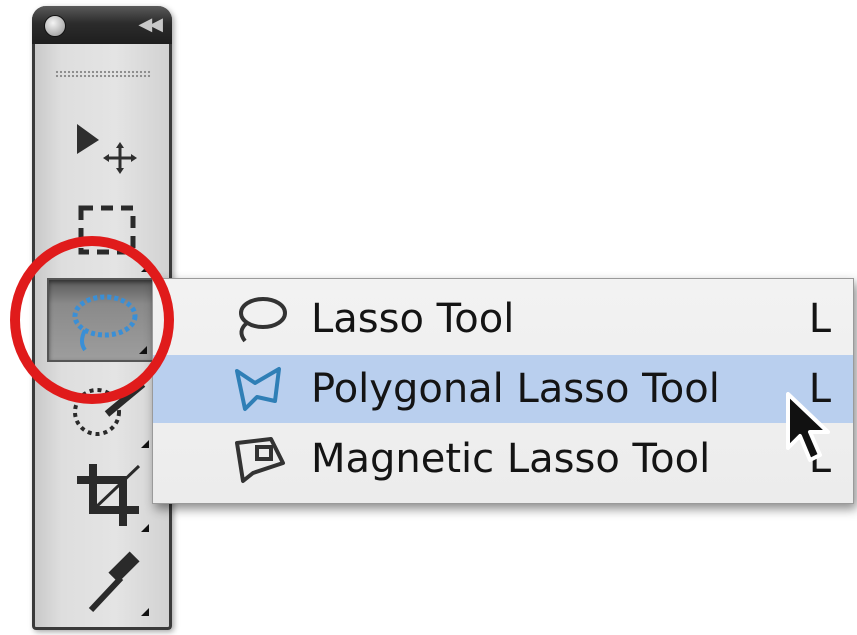  Describe the element at coordinates (92, 320) in the screenshot. I see `highlight-circle` at that location.